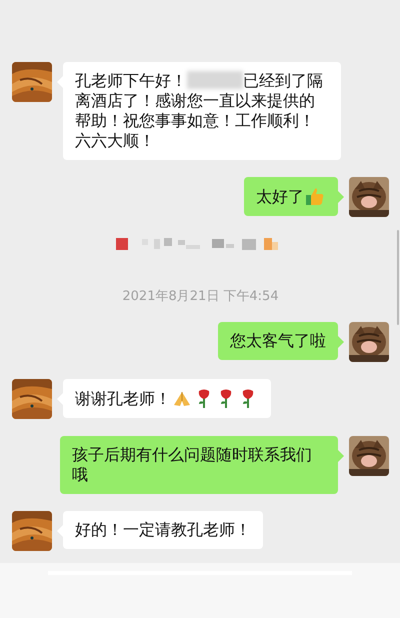 Image resolution: width=400 pixels, height=618 pixels. I want to click on message-bubble: 孩子后期有什么问题随时联系我们哦, so click(199, 465).